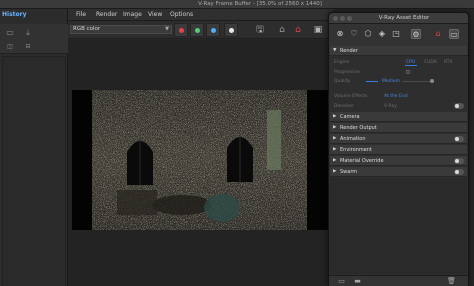  What do you see at coordinates (335, 18) in the screenshot?
I see `close-window-button` at bounding box center [335, 18].